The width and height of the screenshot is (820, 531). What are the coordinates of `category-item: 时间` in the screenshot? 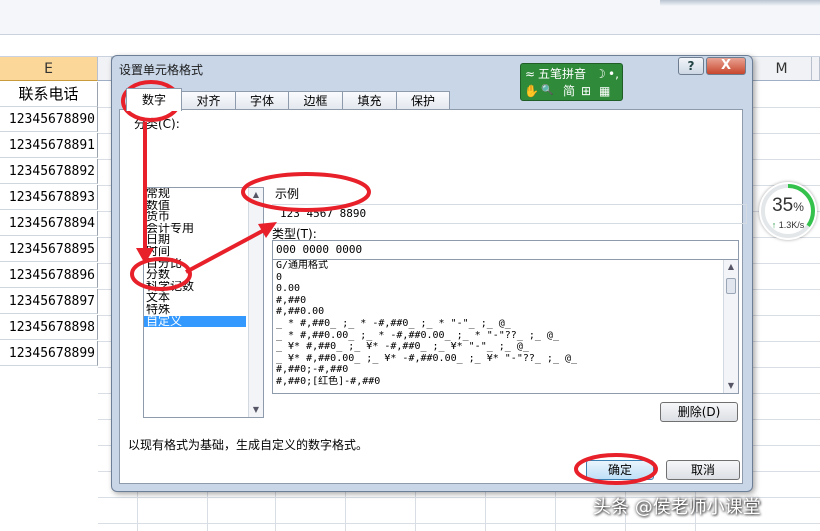 It's located at (195, 252).